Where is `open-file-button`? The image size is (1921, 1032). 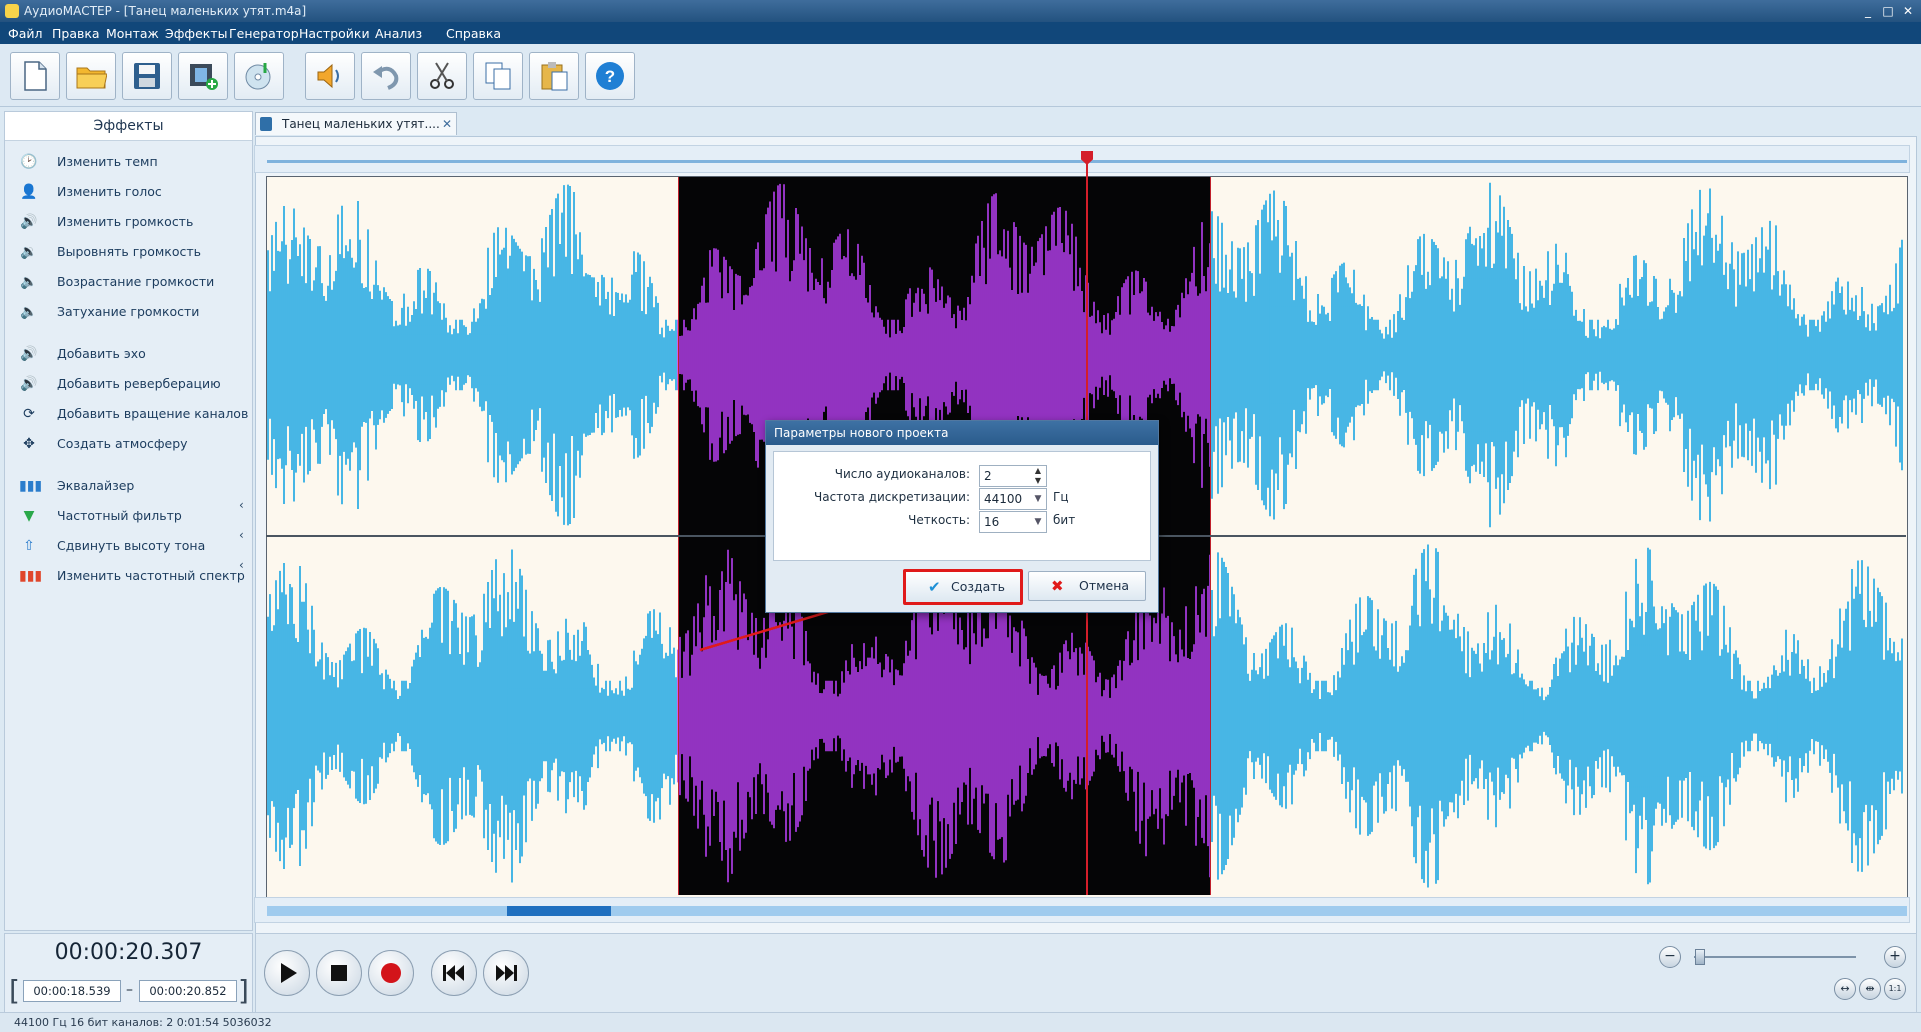 open-file-button is located at coordinates (91, 76).